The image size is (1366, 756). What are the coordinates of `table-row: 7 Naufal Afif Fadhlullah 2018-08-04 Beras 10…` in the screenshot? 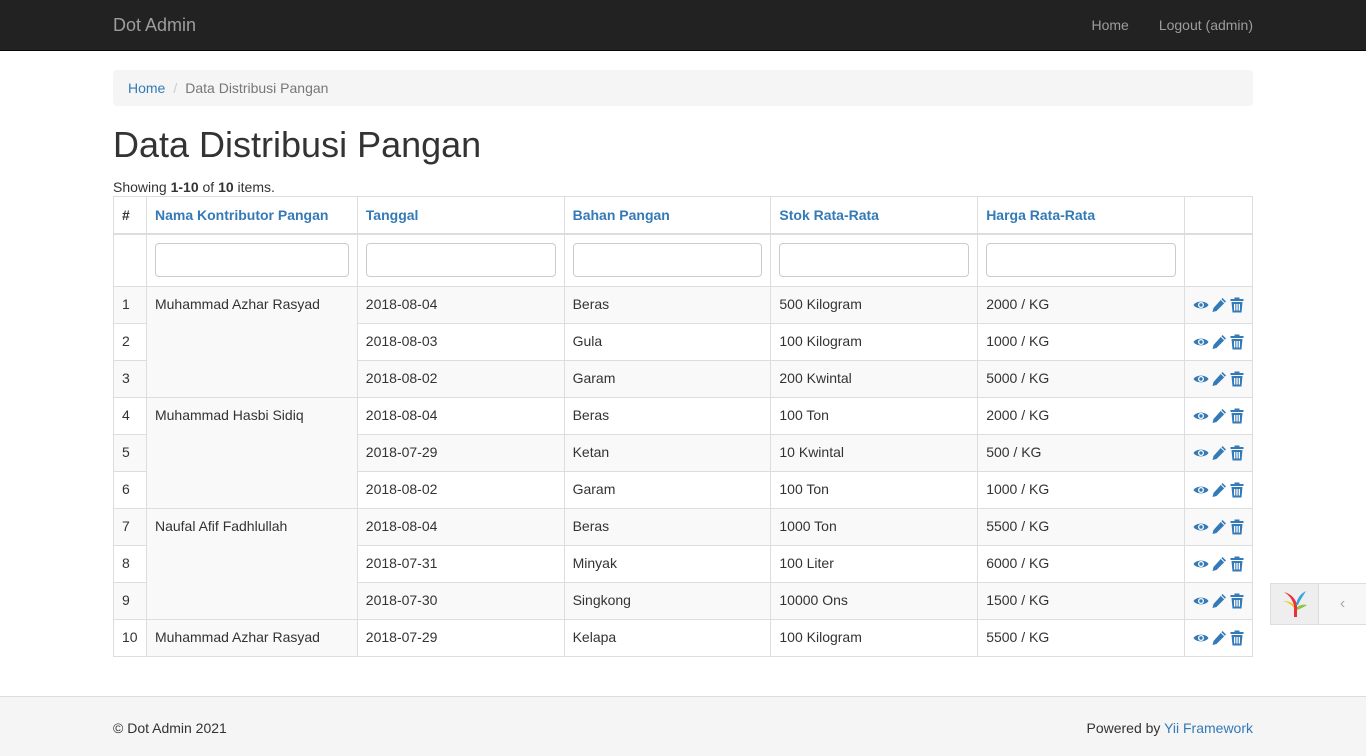 It's located at (683, 564).